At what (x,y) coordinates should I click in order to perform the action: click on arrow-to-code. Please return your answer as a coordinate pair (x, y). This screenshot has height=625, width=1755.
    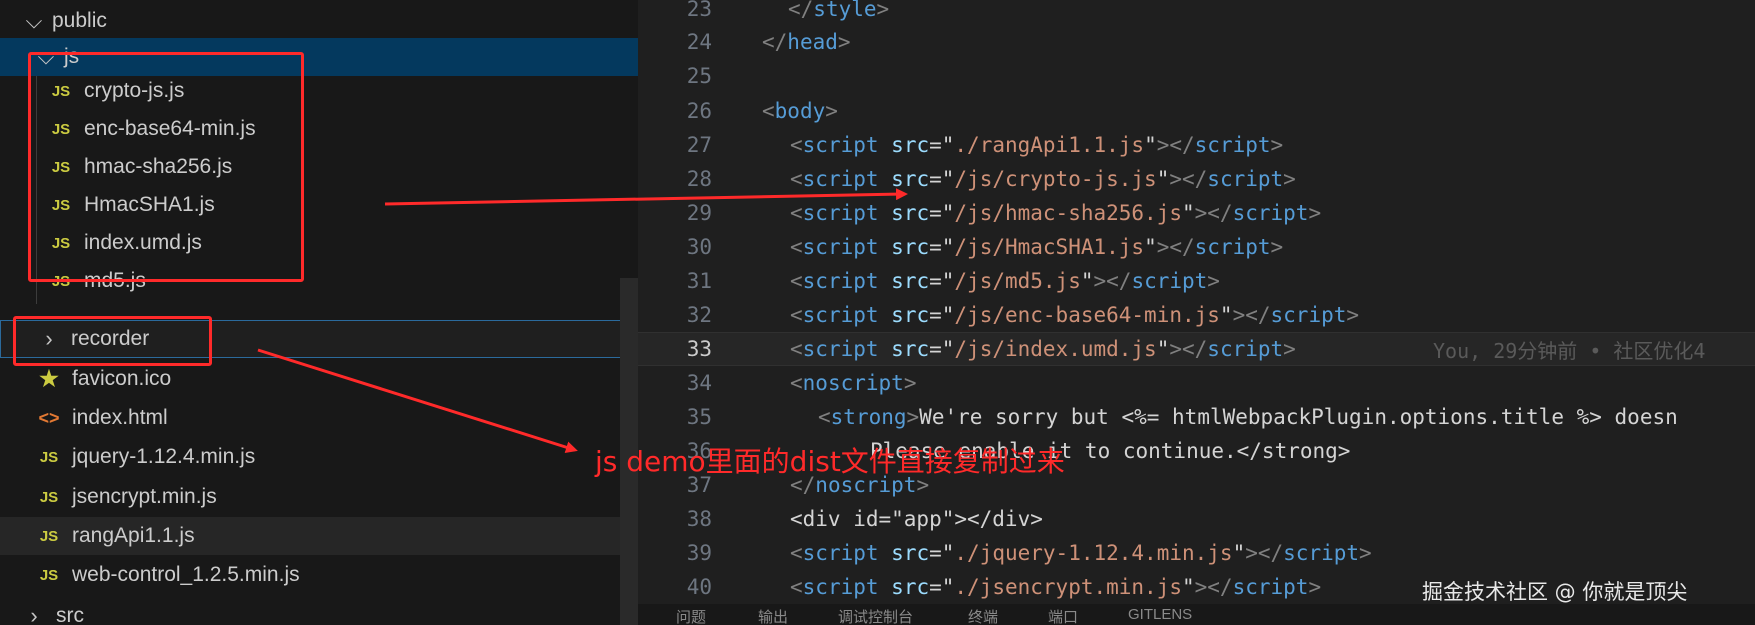
    Looking at the image, I should click on (646, 197).